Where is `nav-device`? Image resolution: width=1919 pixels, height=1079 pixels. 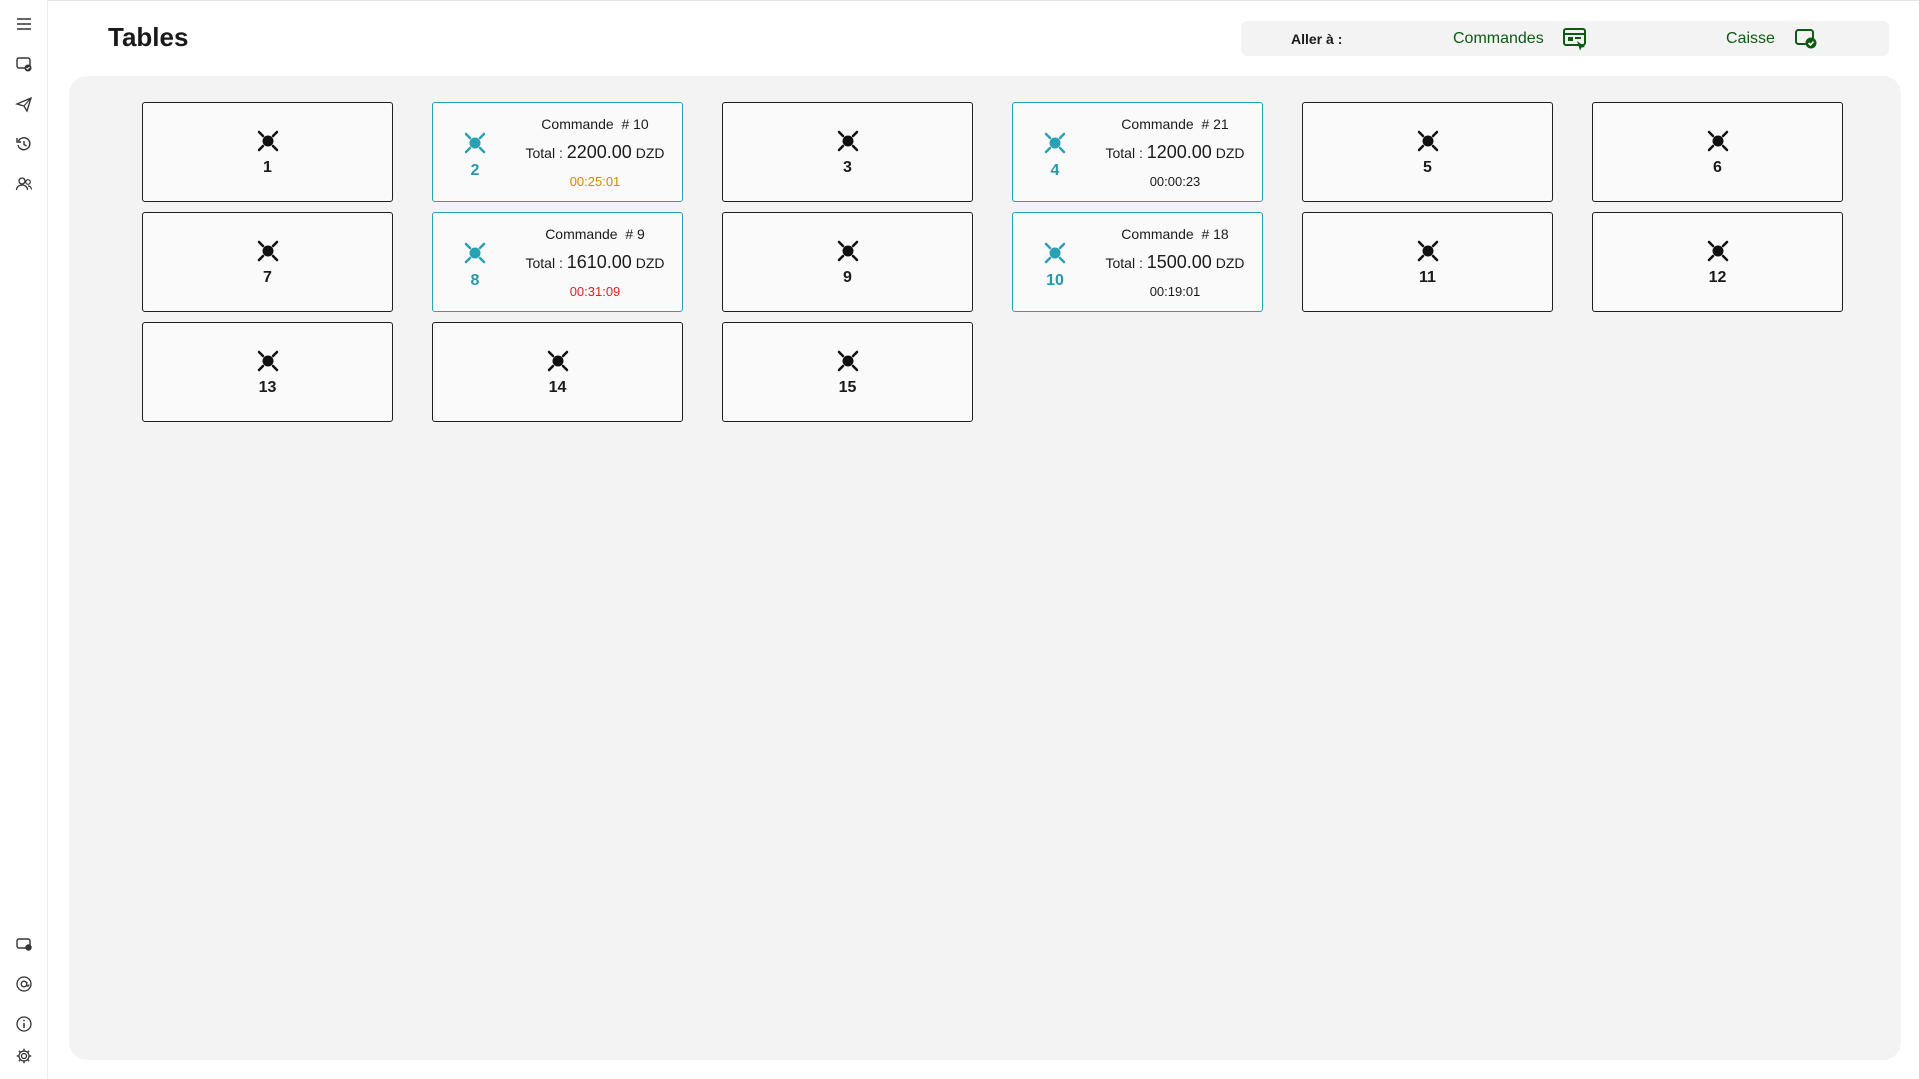
nav-device is located at coordinates (24, 944).